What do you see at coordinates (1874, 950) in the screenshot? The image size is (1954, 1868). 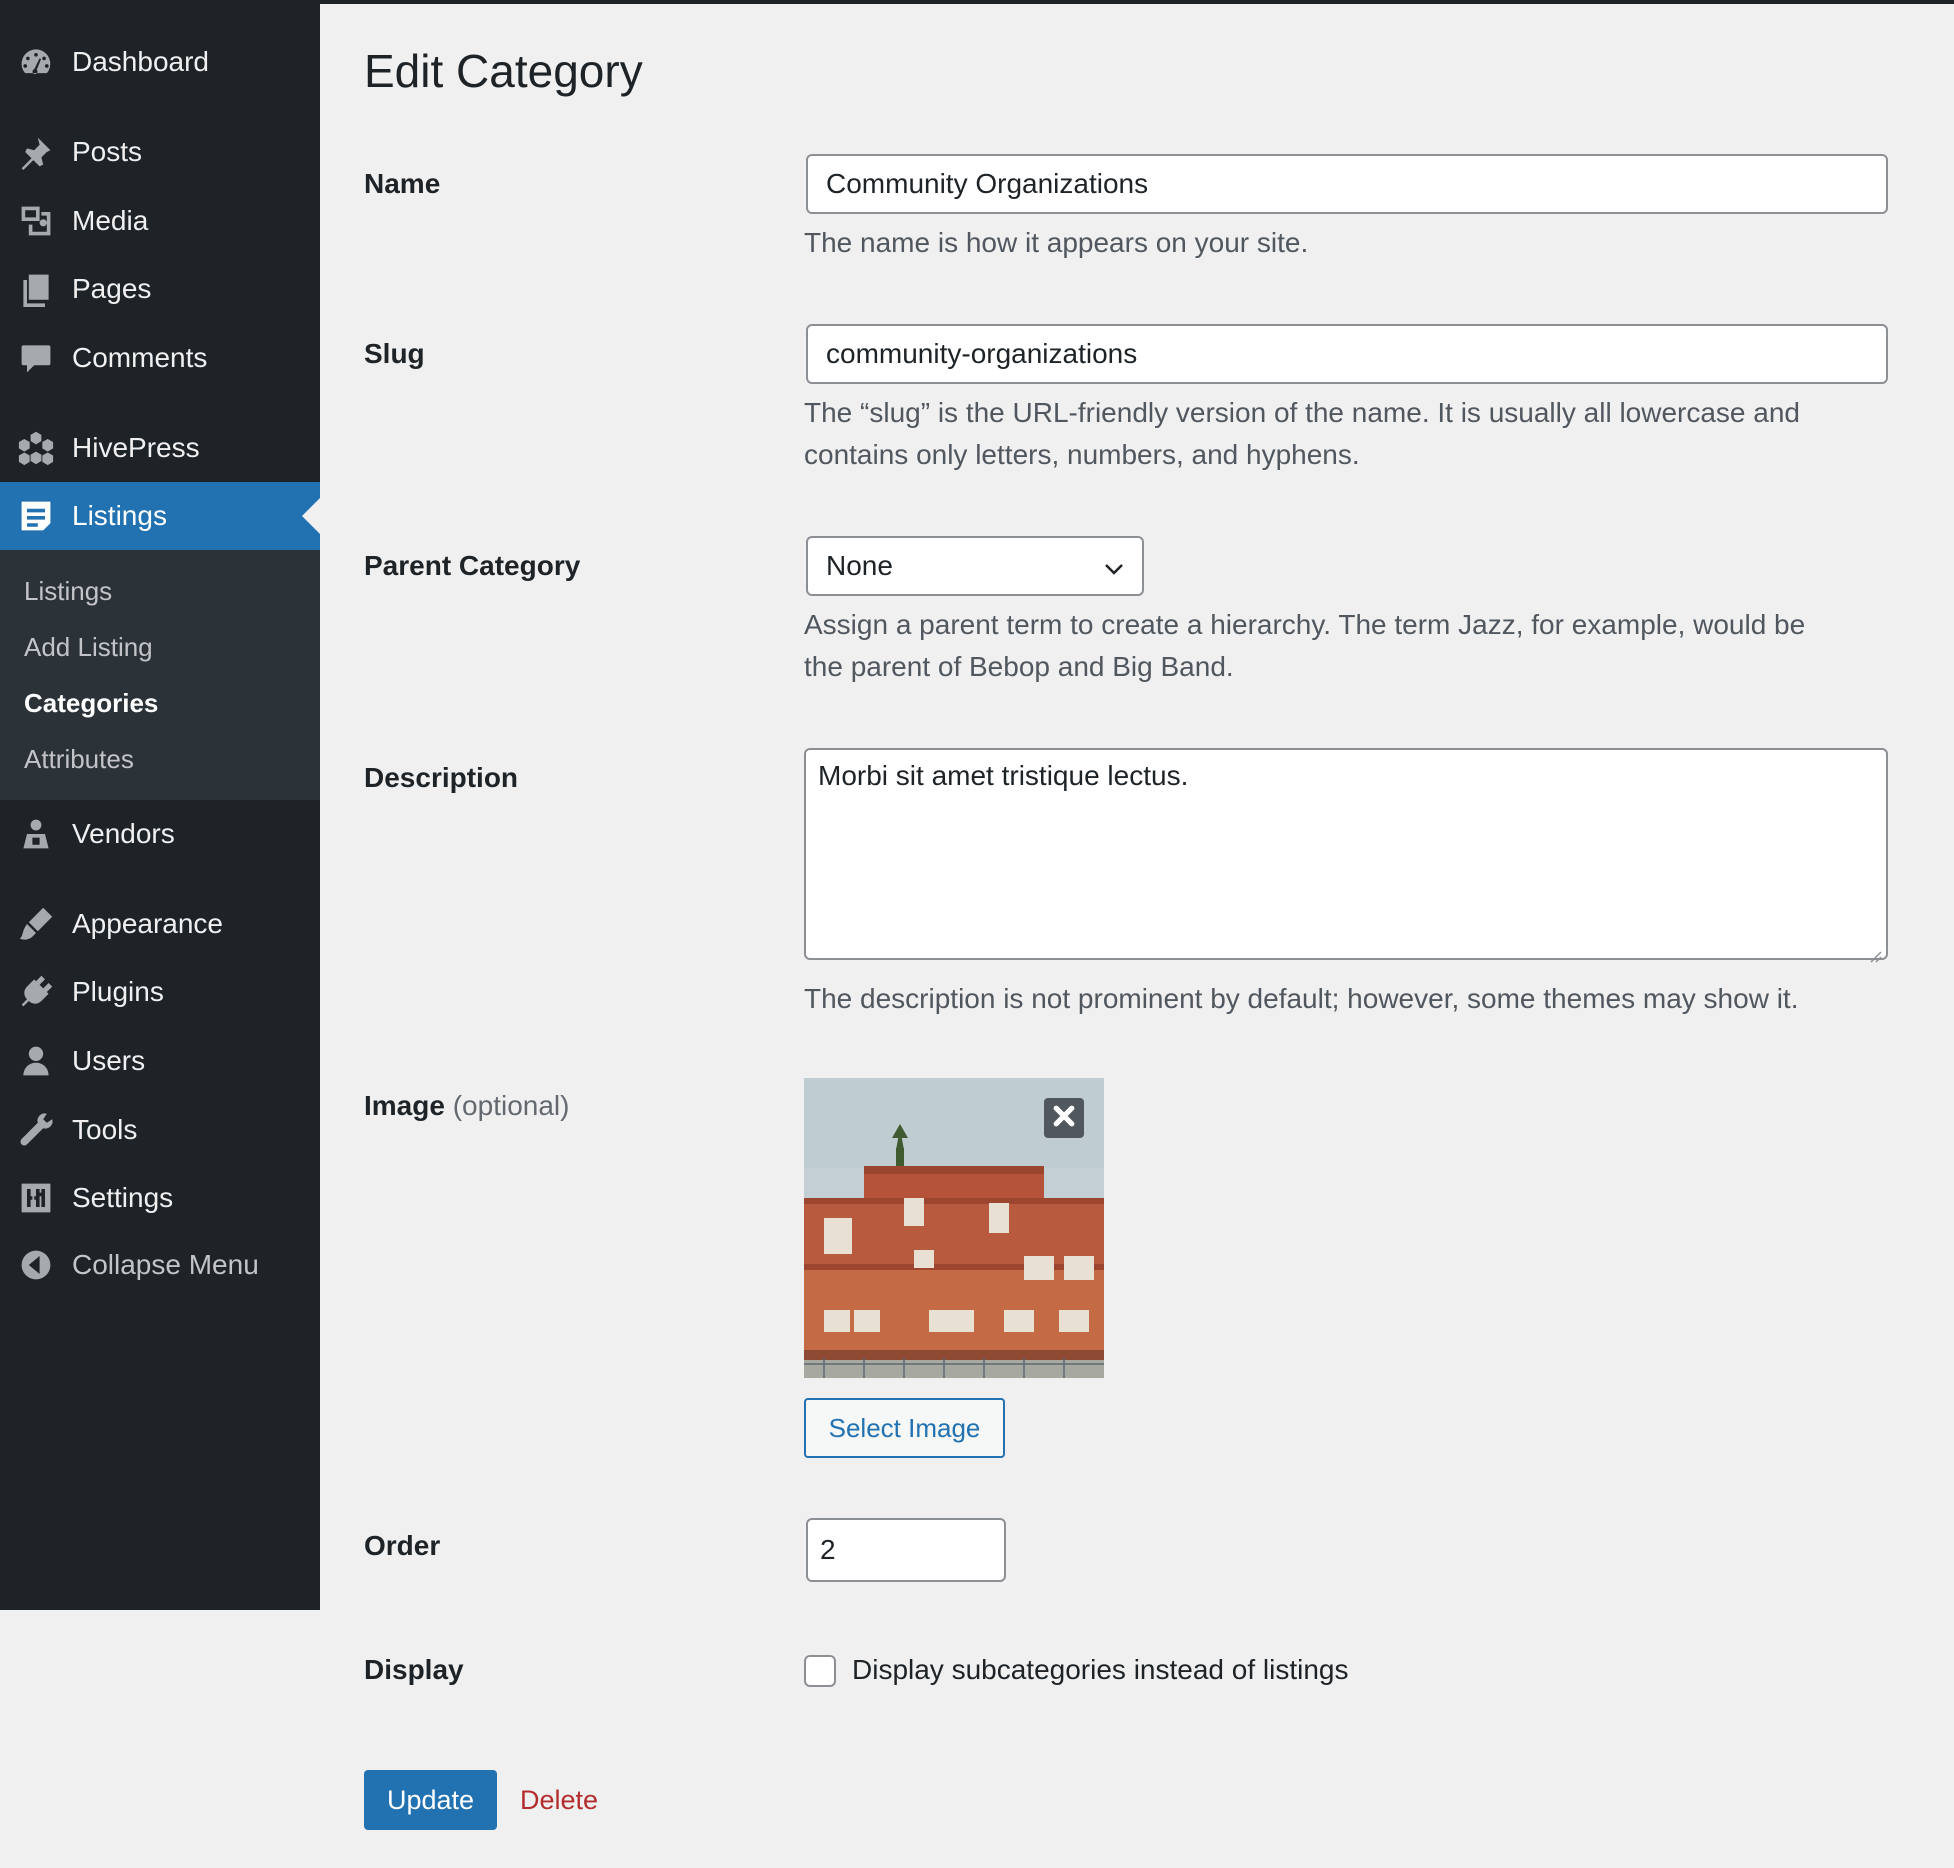 I see `resize-grip-icon` at bounding box center [1874, 950].